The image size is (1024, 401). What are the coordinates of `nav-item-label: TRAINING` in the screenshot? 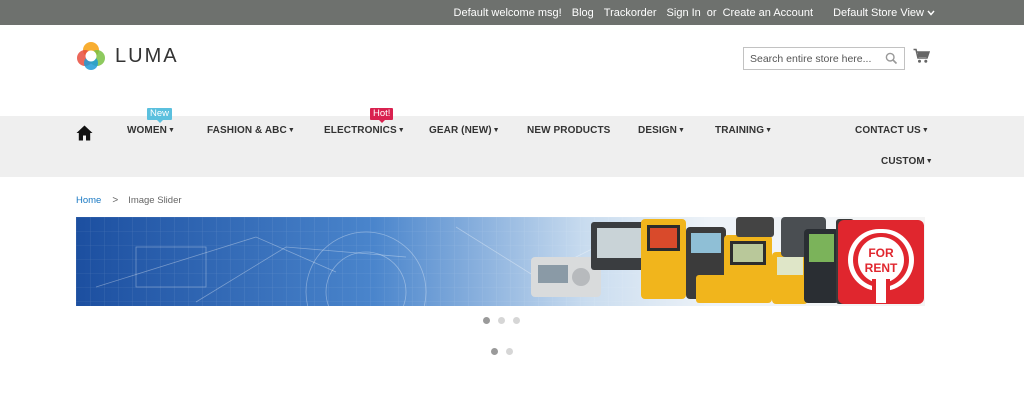 It's located at (740, 130).